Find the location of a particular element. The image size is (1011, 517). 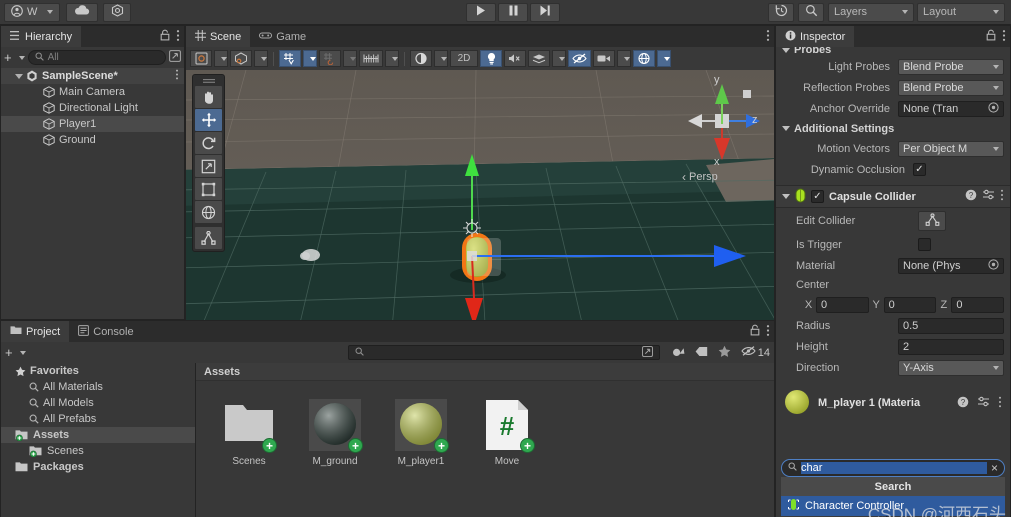

project-tree-item-packages: Packages is located at coordinates (98, 467).